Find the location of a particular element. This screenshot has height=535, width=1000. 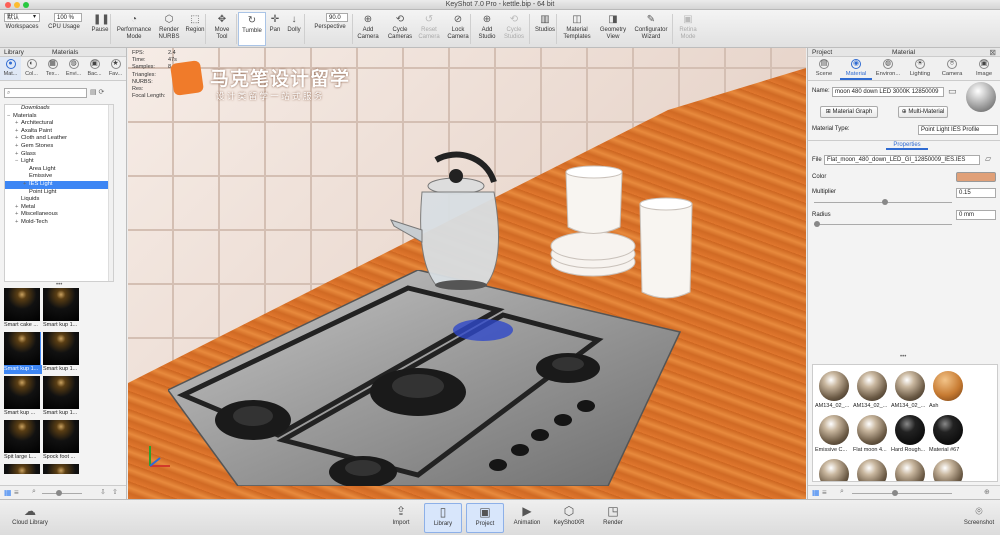

tree-item: + Gem Stones is located at coordinates (59, 147).